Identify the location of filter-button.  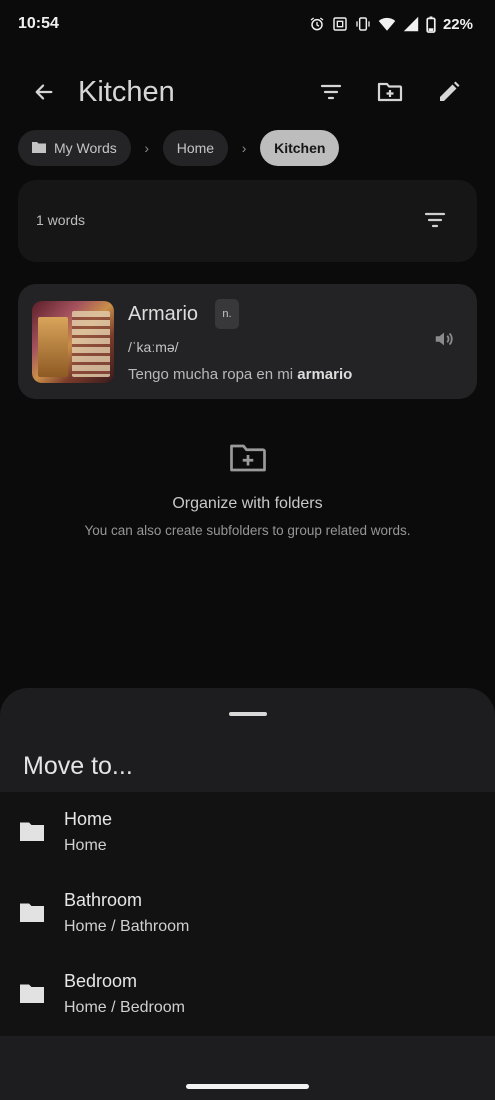
(331, 94).